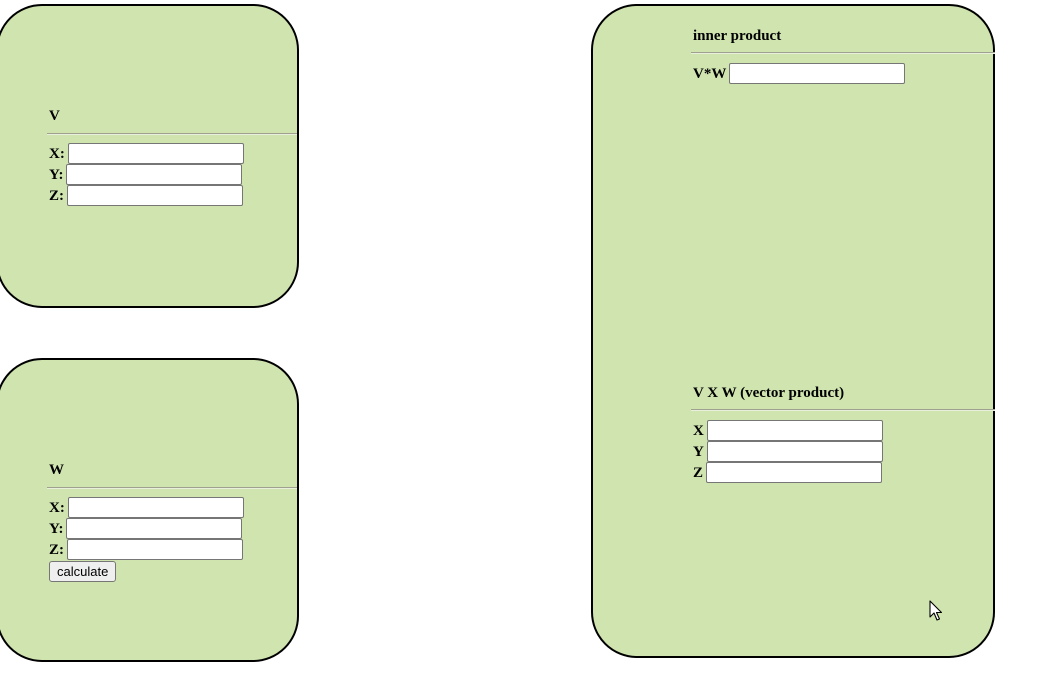  I want to click on vector-product-x-row: X, so click(788, 430).